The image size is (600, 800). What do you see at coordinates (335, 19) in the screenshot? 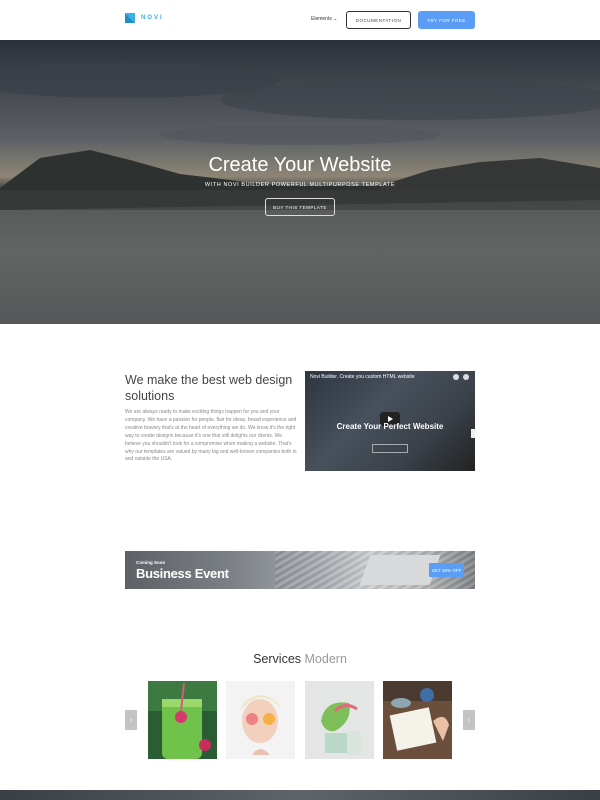
I see `chevron-down-icon: ⌄` at bounding box center [335, 19].